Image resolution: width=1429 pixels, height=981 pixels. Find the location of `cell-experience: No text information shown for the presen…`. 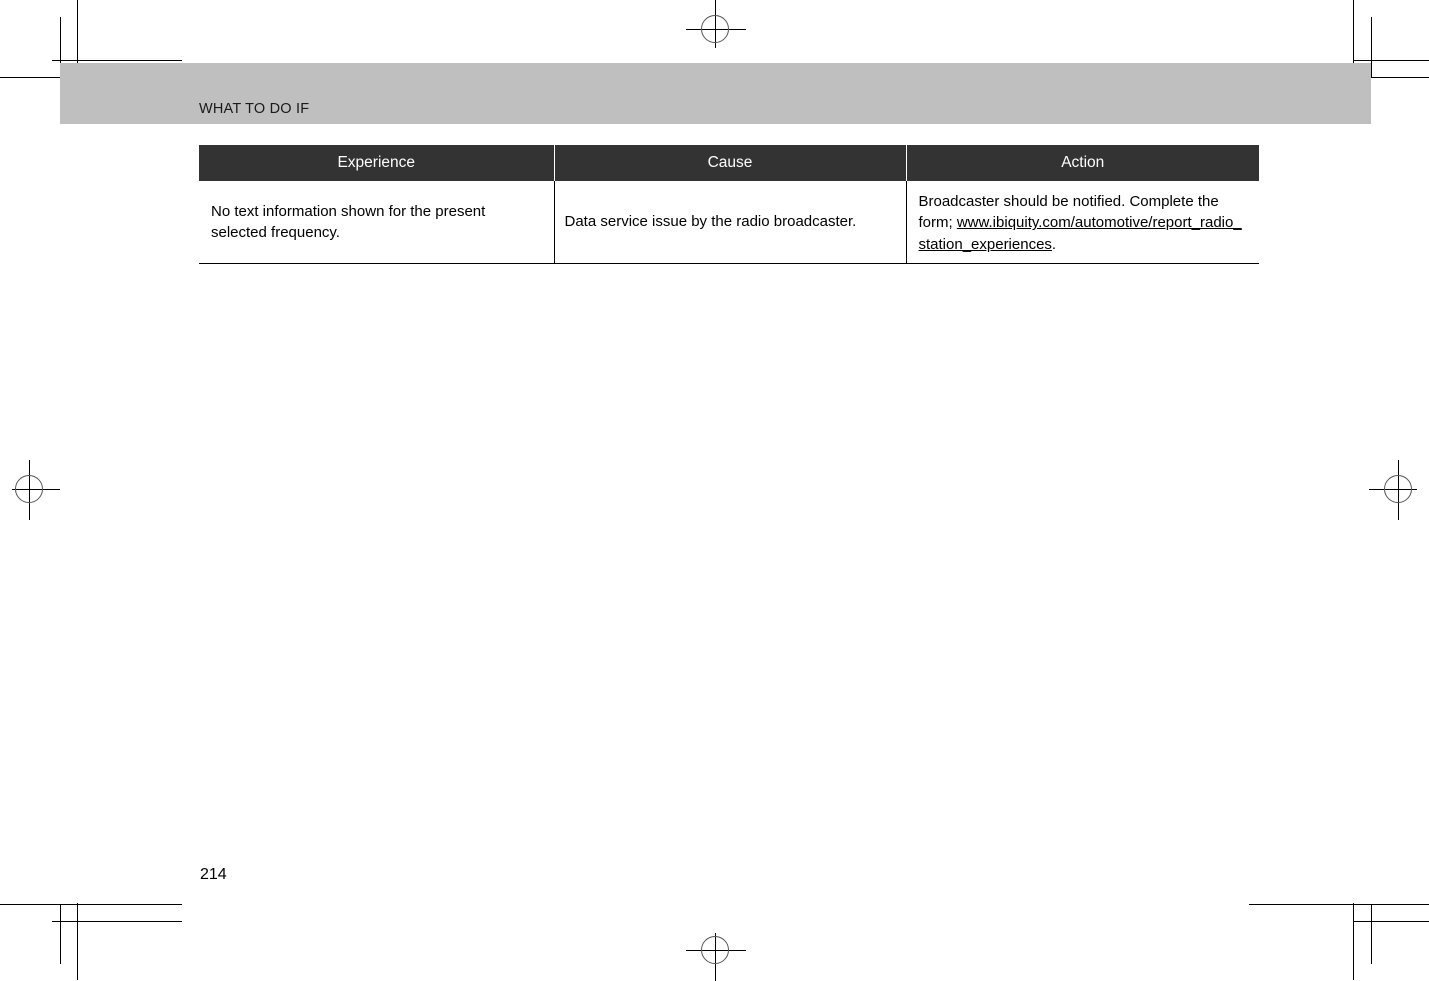

cell-experience: No text information shown for the presen… is located at coordinates (377, 222).